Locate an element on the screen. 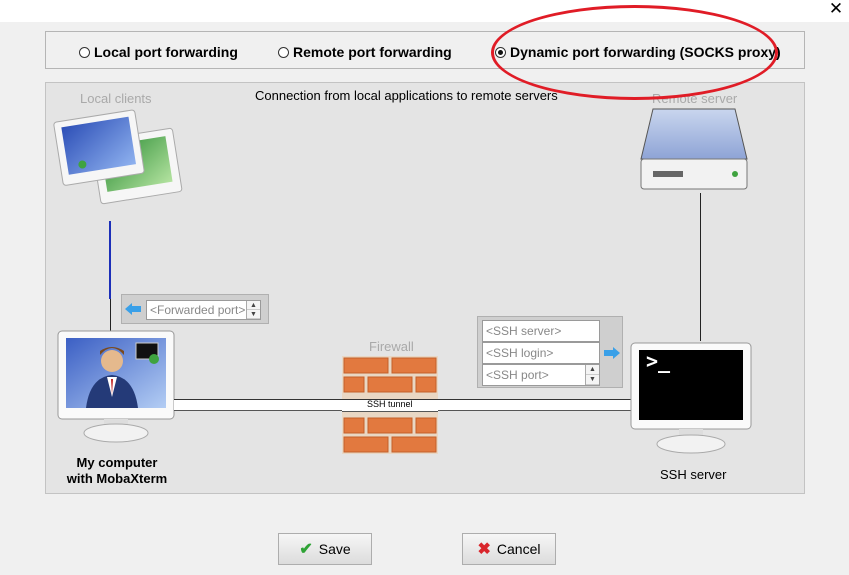 Image resolution: width=849 pixels, height=575 pixels. port-spinner: ▲ ▼ is located at coordinates (253, 310).